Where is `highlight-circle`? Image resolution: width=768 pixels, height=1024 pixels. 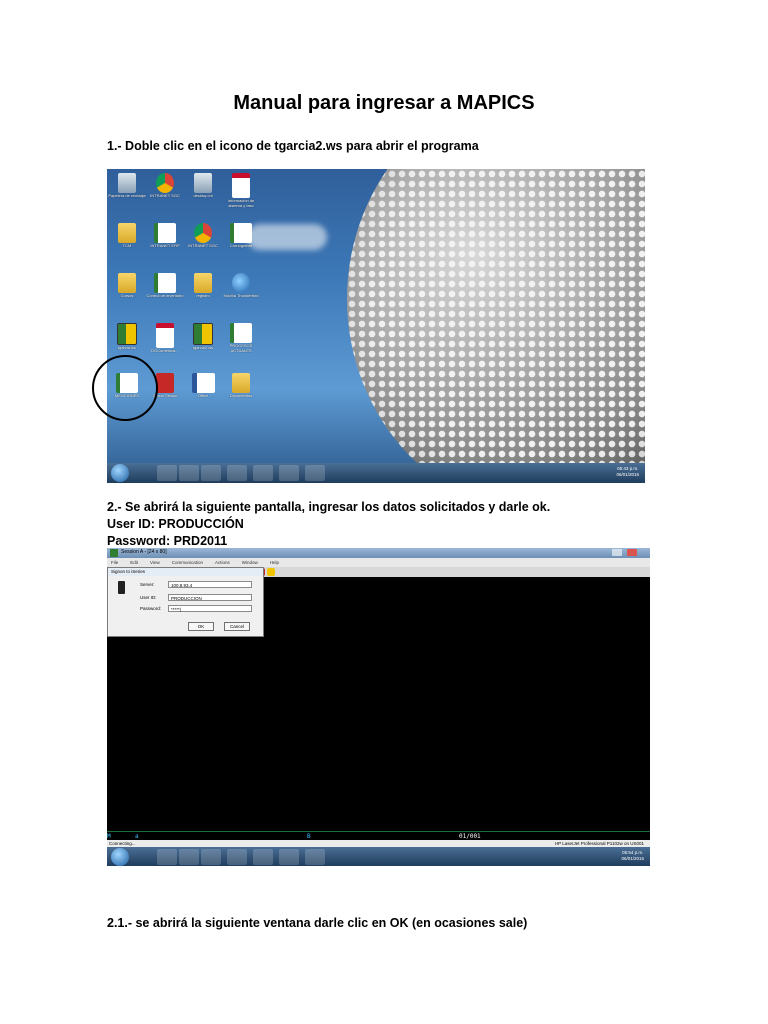
highlight-circle is located at coordinates (125, 388).